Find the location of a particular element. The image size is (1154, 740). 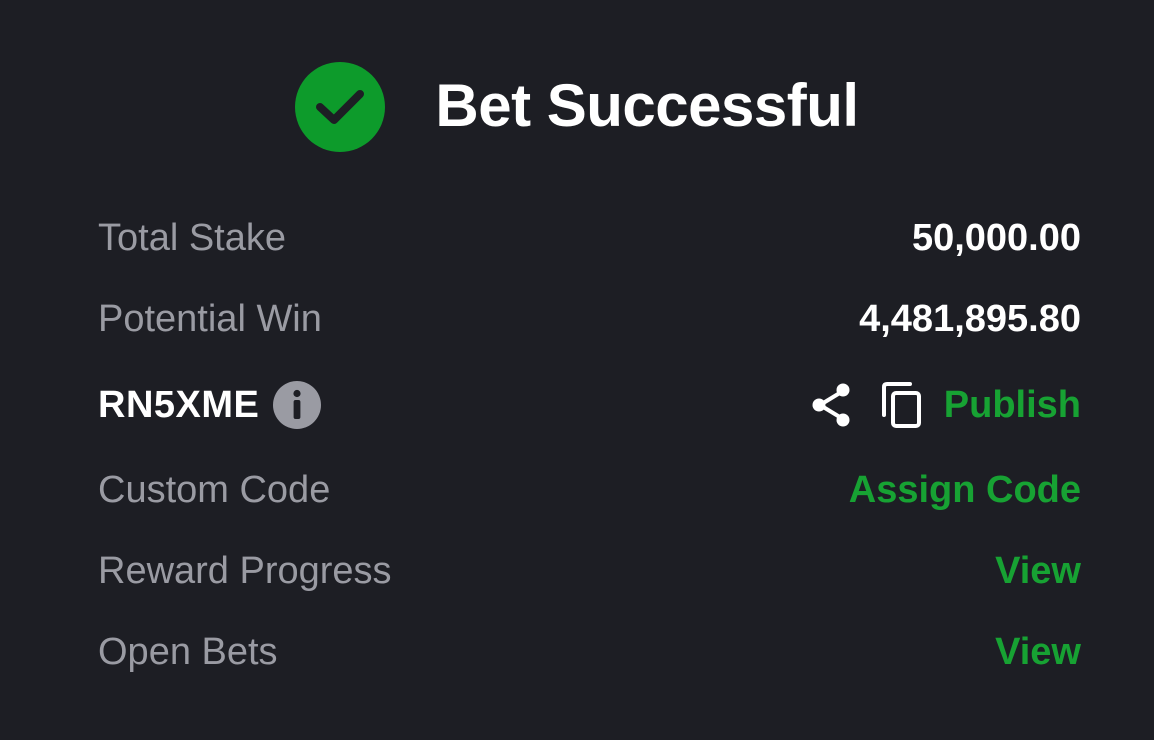

reward-progress-view-button: View is located at coordinates (1038, 571).